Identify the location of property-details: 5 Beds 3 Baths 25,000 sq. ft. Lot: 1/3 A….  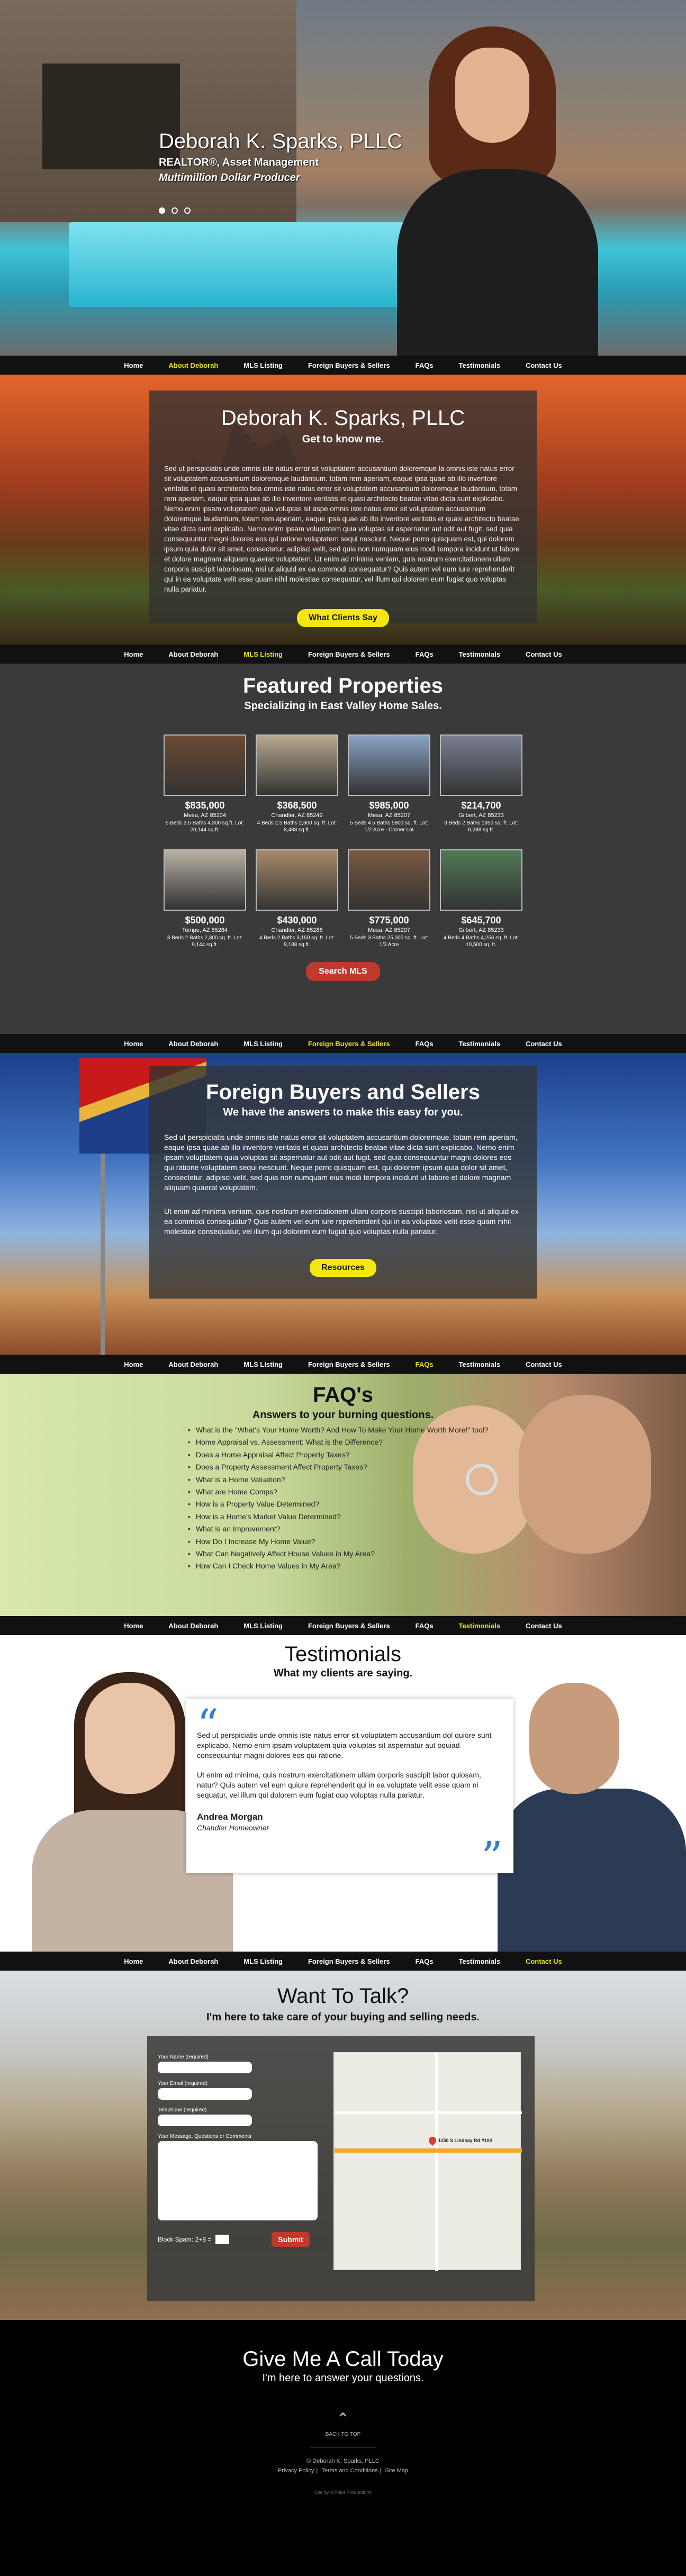
(389, 941).